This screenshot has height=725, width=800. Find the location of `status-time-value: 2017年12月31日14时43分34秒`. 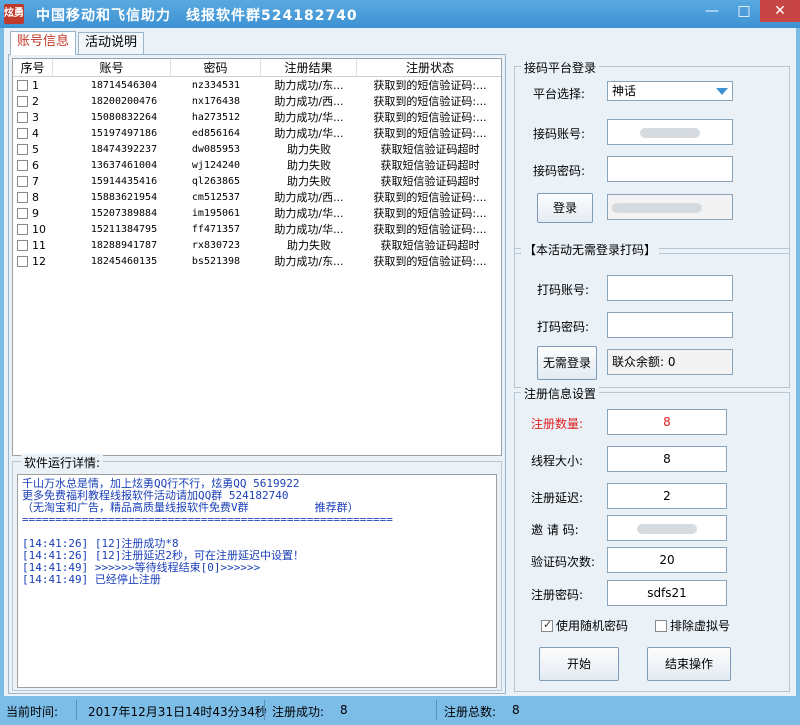

status-time-value: 2017年12月31日14时43分34秒 is located at coordinates (177, 712).